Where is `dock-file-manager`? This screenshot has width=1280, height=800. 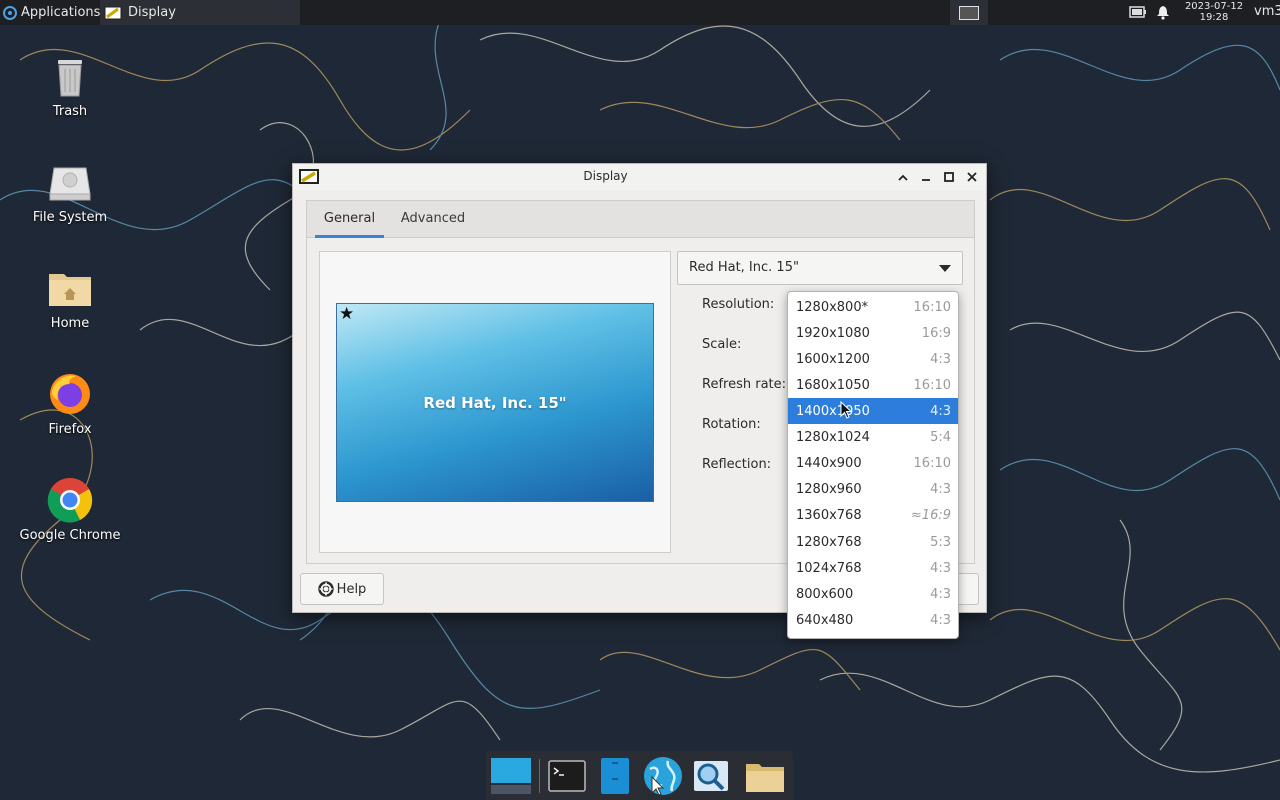
dock-file-manager is located at coordinates (615, 776).